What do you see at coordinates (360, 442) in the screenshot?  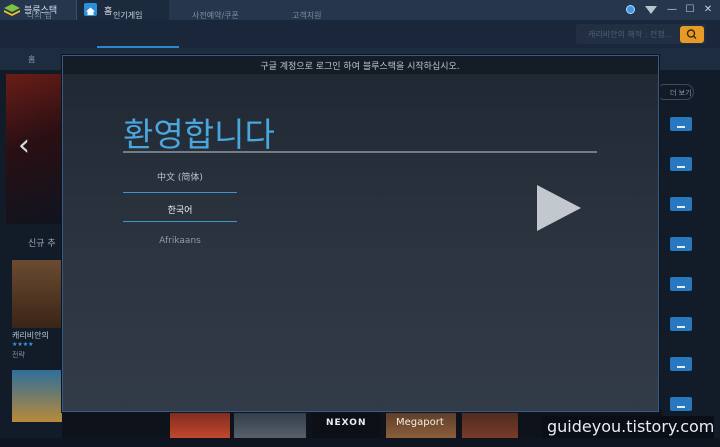 I see `status-bar` at bounding box center [360, 442].